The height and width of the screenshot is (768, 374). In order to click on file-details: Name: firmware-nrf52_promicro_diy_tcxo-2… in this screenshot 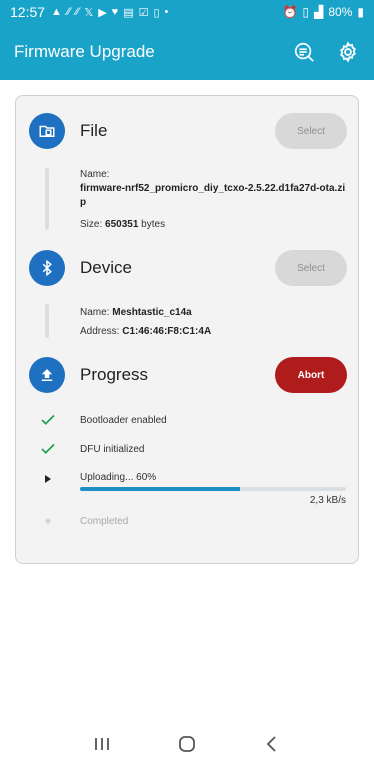, I will do `click(215, 200)`.